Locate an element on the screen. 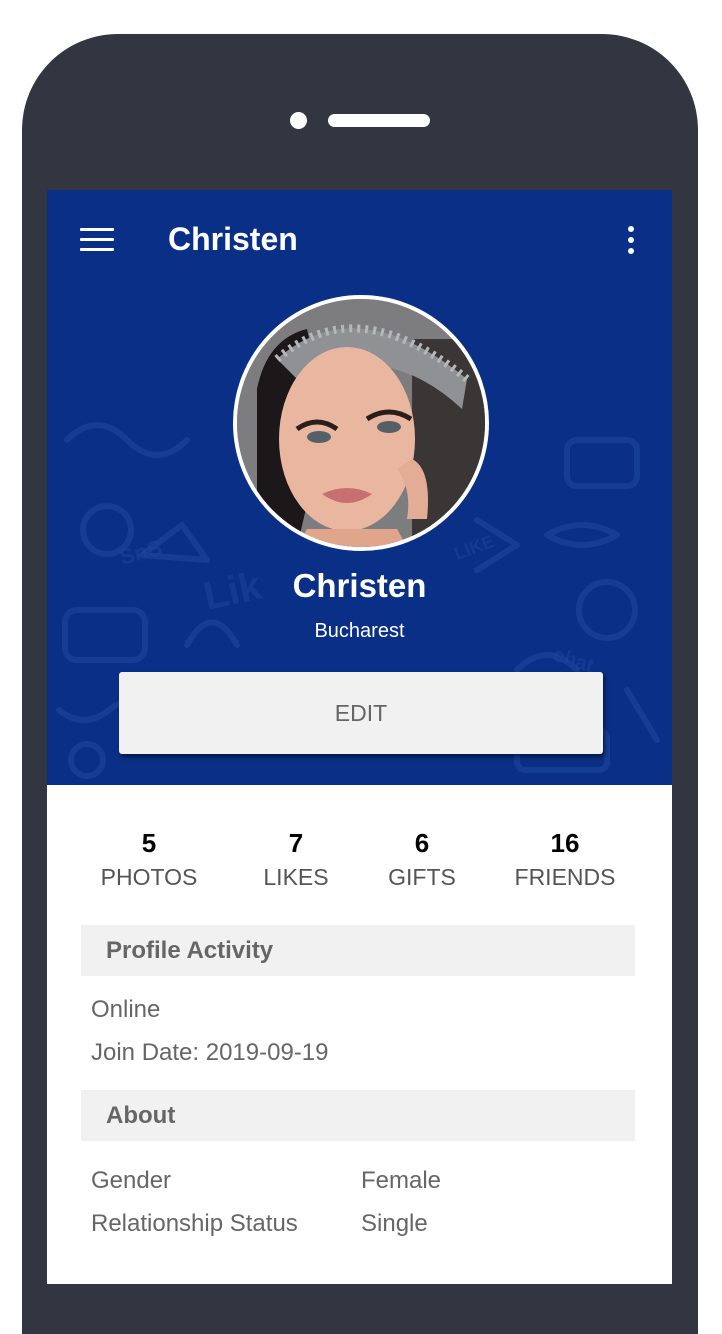 This screenshot has height=1334, width=722. stat-gifts: 6 GIFTS is located at coordinates (422, 860).